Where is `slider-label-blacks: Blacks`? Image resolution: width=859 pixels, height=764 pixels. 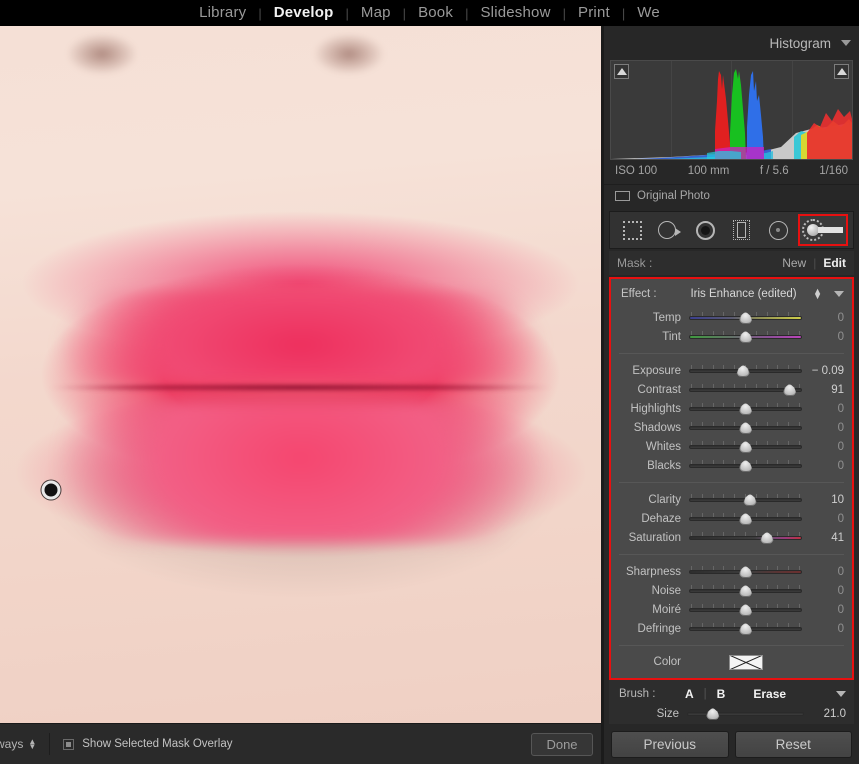
slider-label-blacks: Blacks is located at coordinates (664, 465).